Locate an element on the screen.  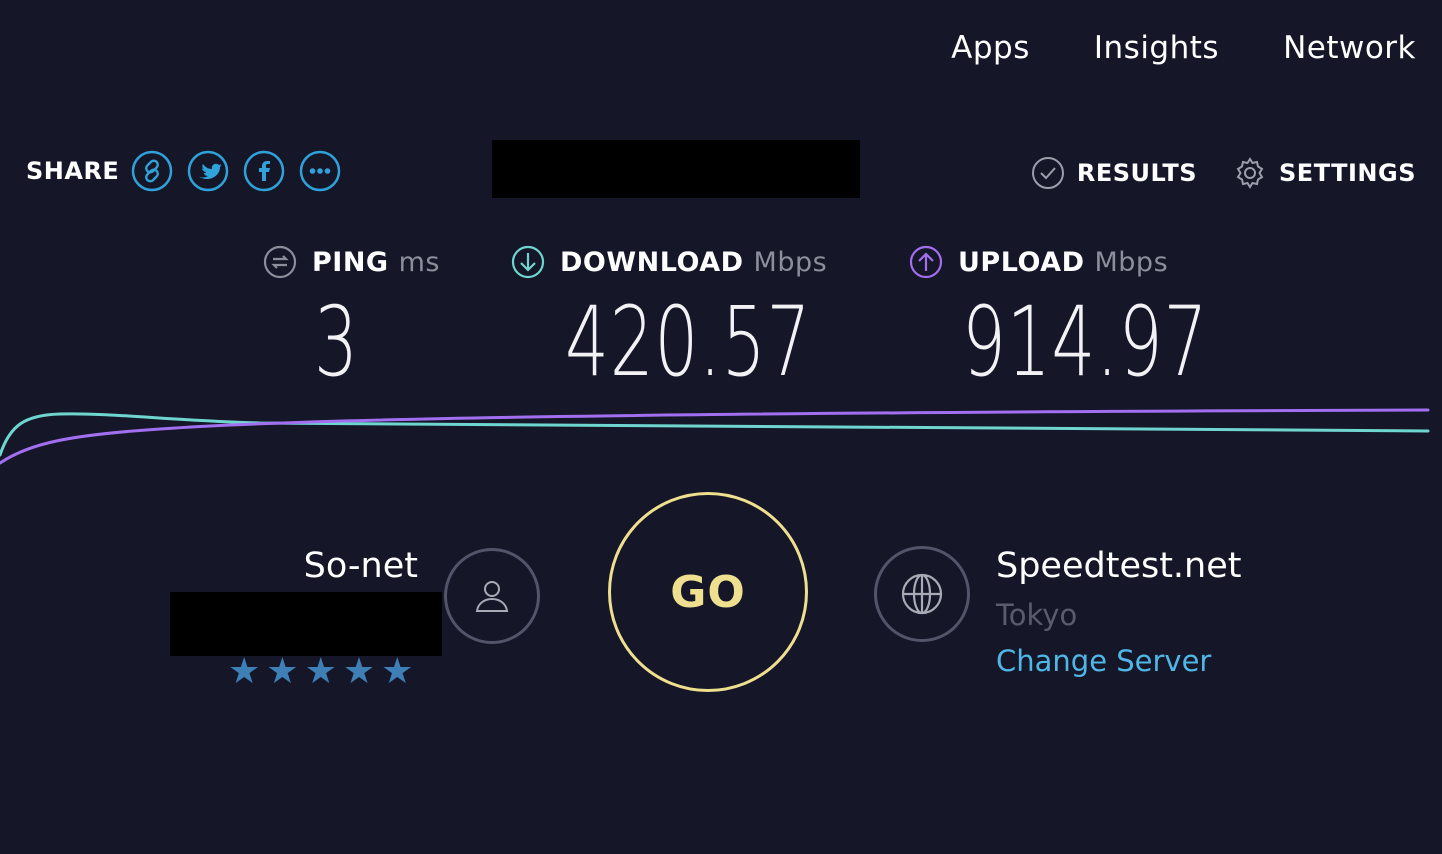
ping-unit: ms is located at coordinates (419, 262).